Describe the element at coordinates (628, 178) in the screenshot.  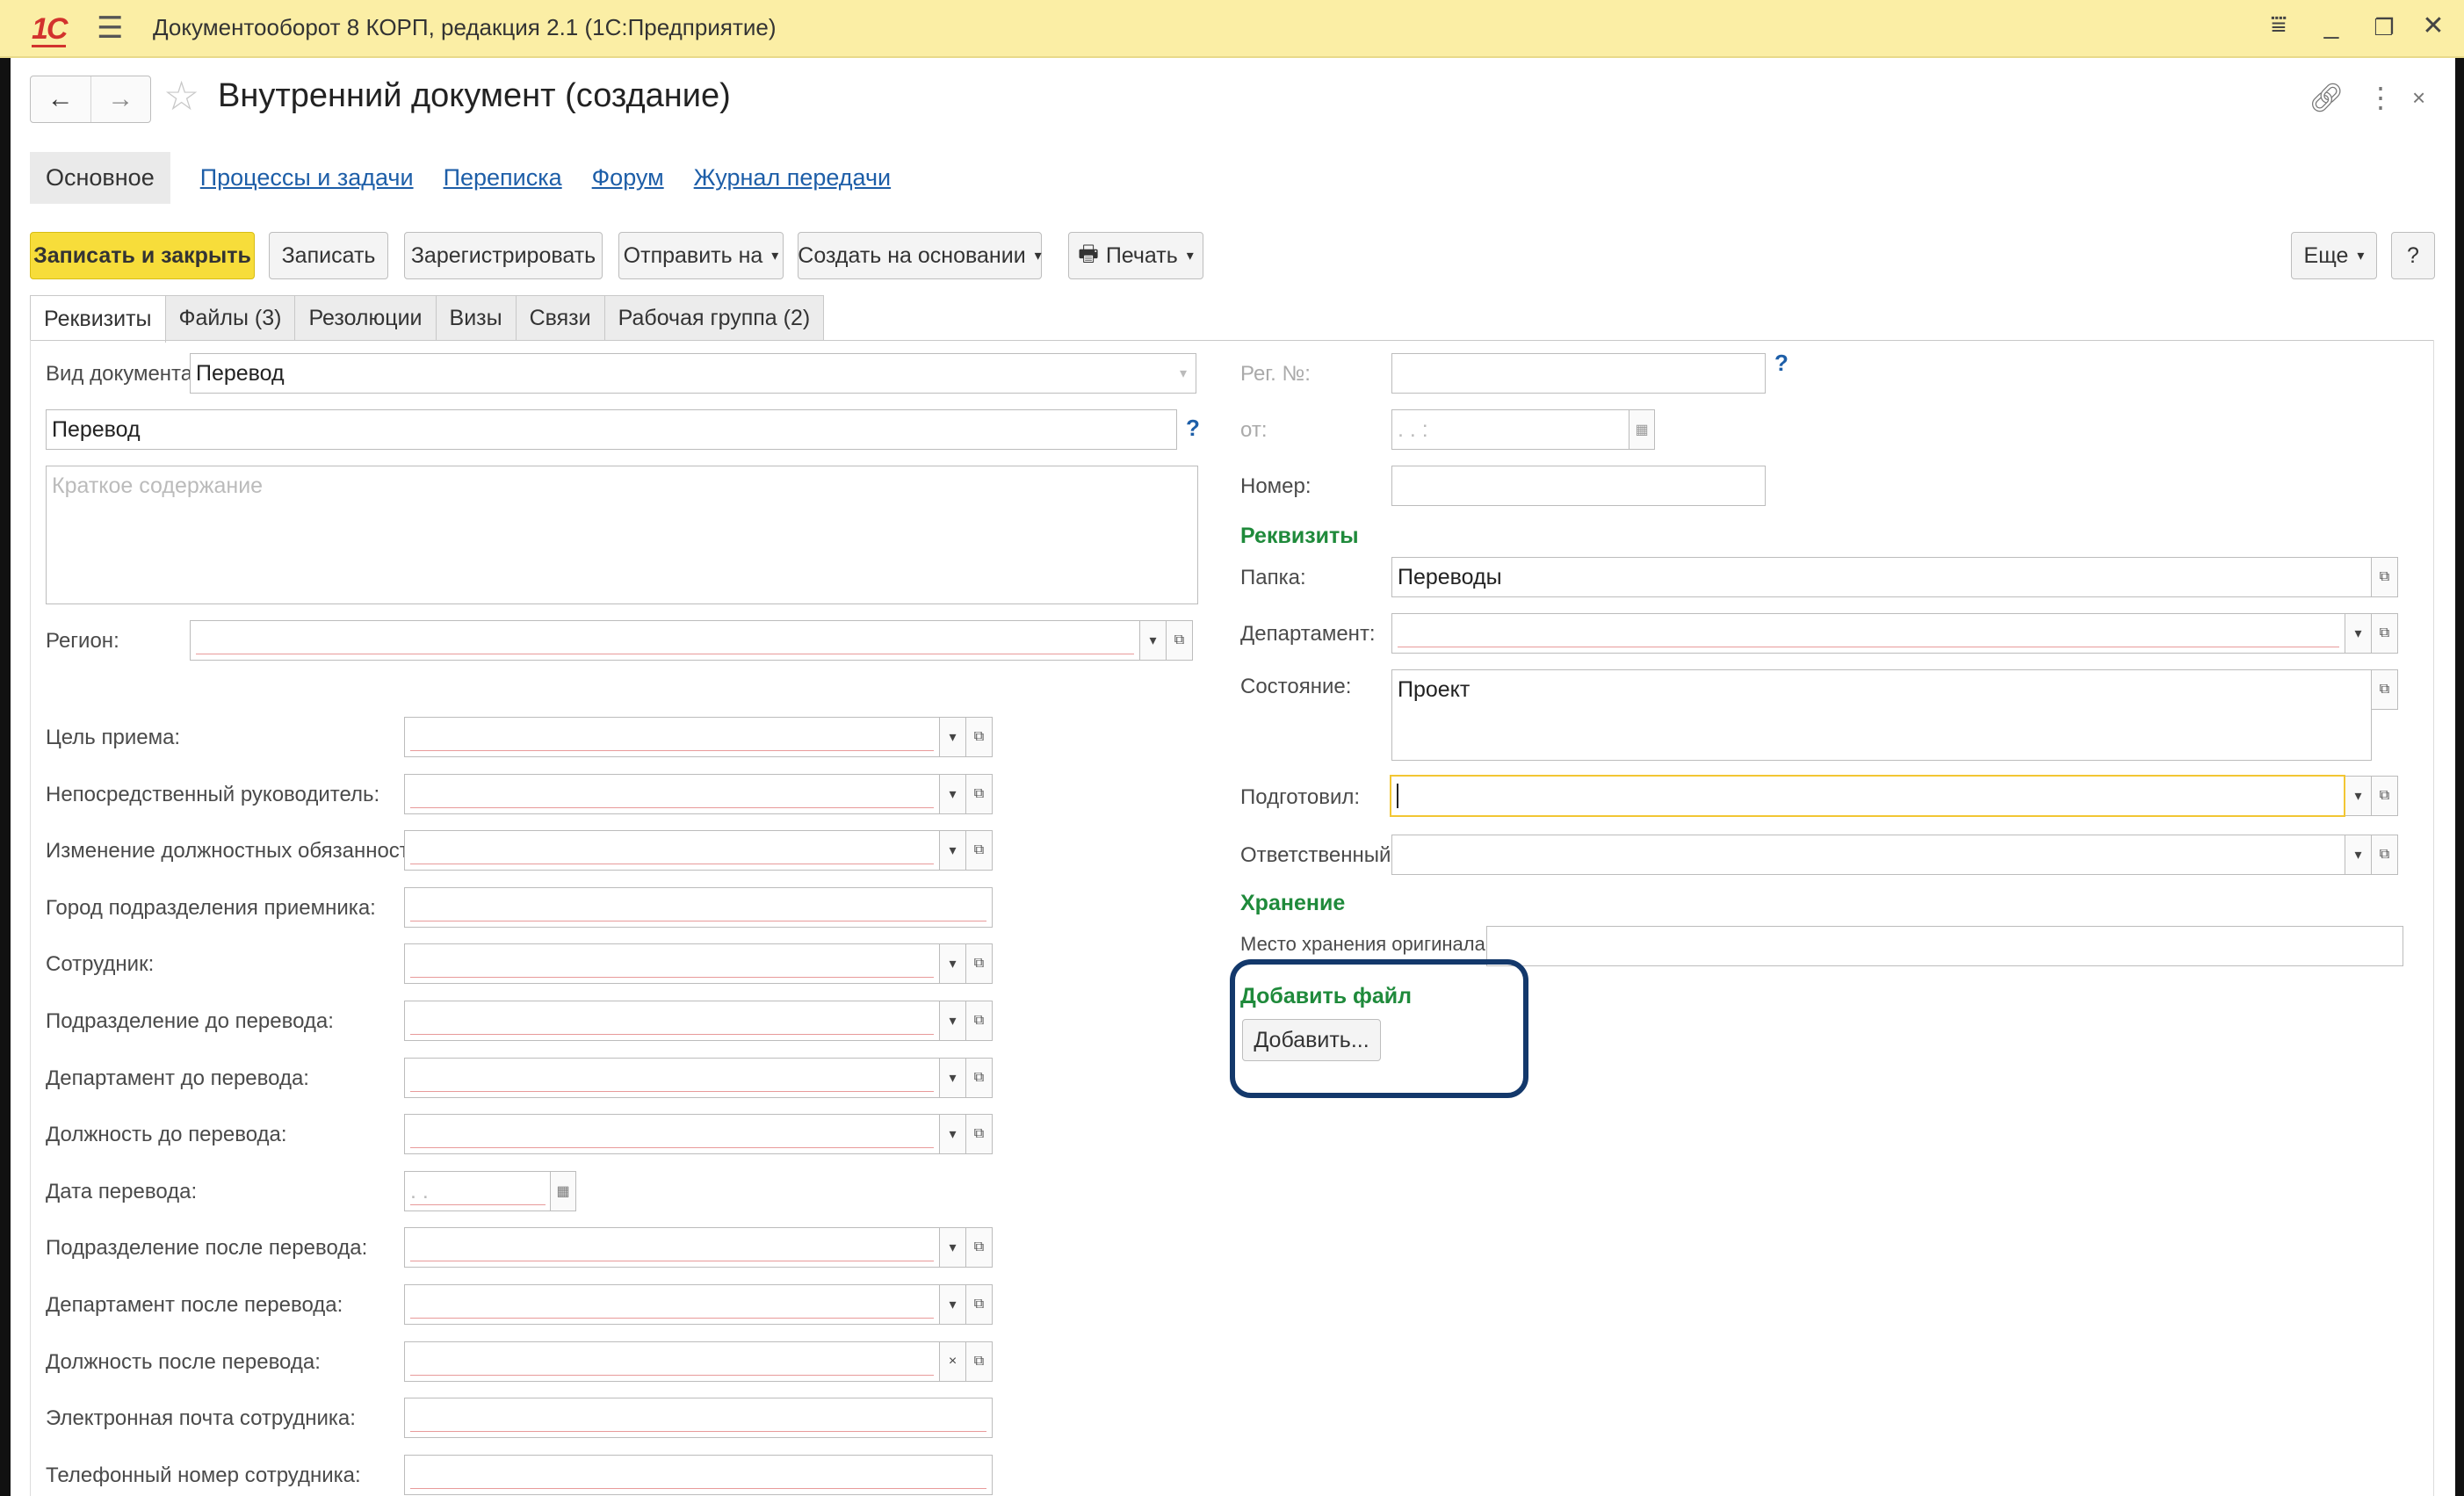
I see `section-forum: Форум` at that location.